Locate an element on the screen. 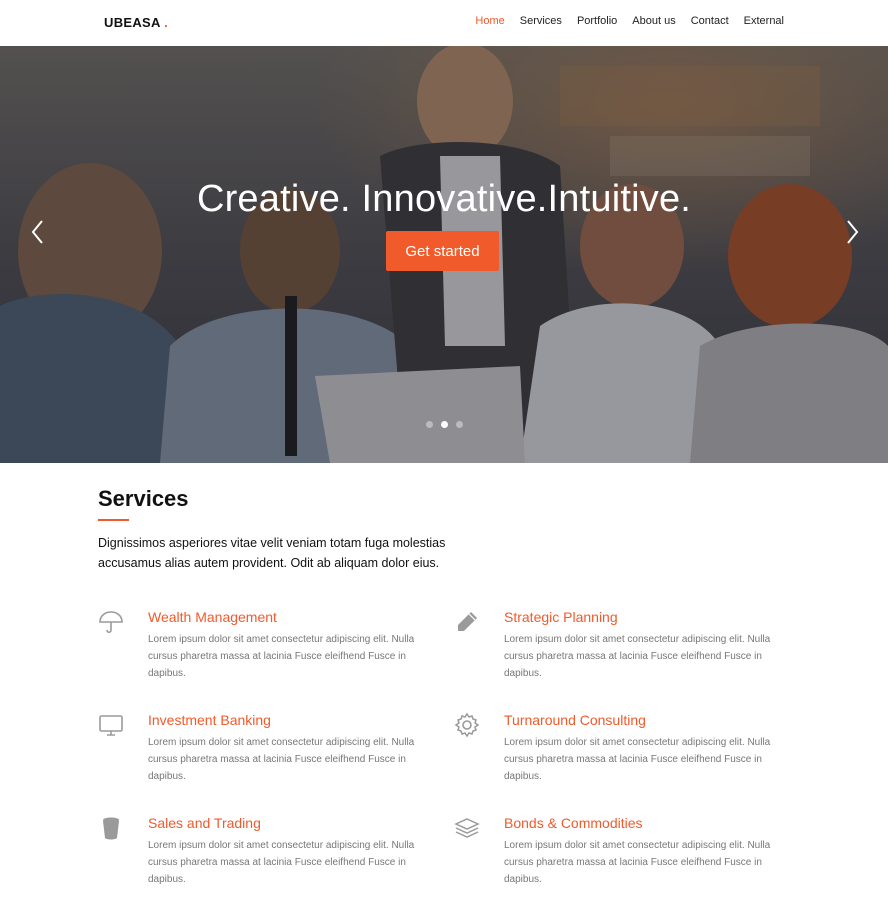 The image size is (888, 920). nav-item-portfolio: Portfolio is located at coordinates (597, 21).